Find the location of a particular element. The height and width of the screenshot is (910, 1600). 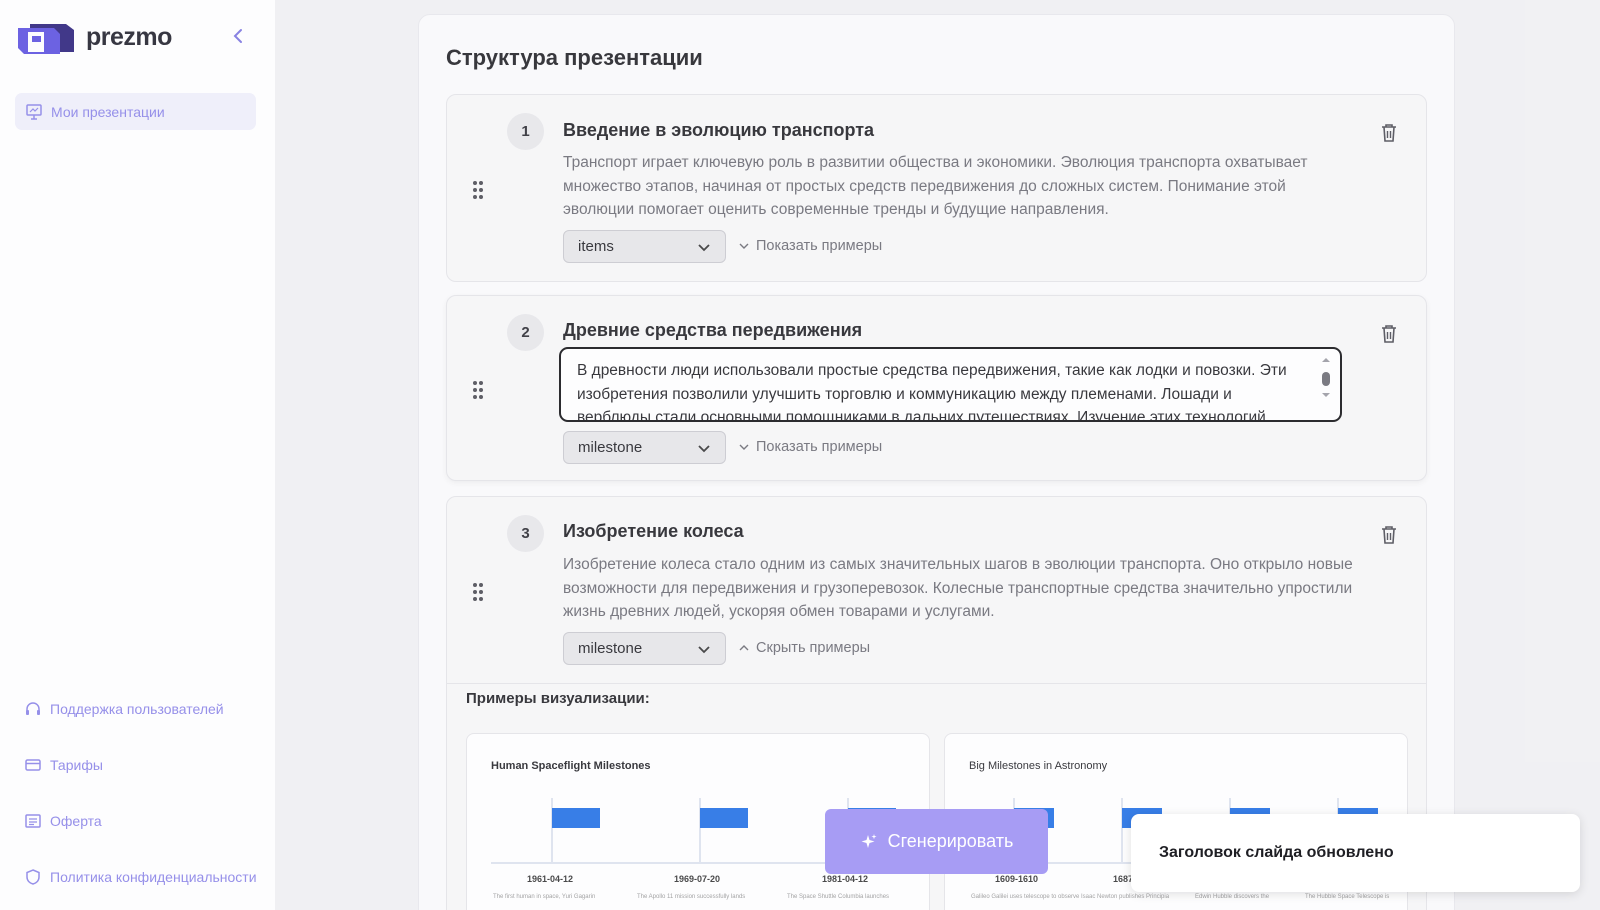

generate-button-label: Сгенерировать is located at coordinates (950, 841).